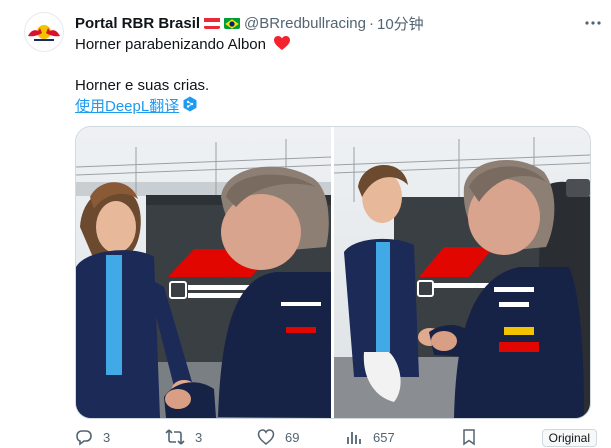  I want to click on avatar, so click(44, 32).